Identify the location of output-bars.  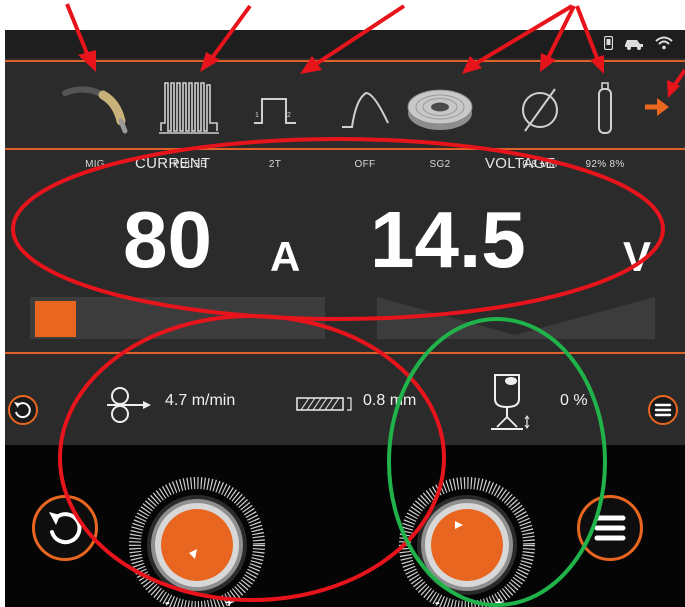
(345, 318).